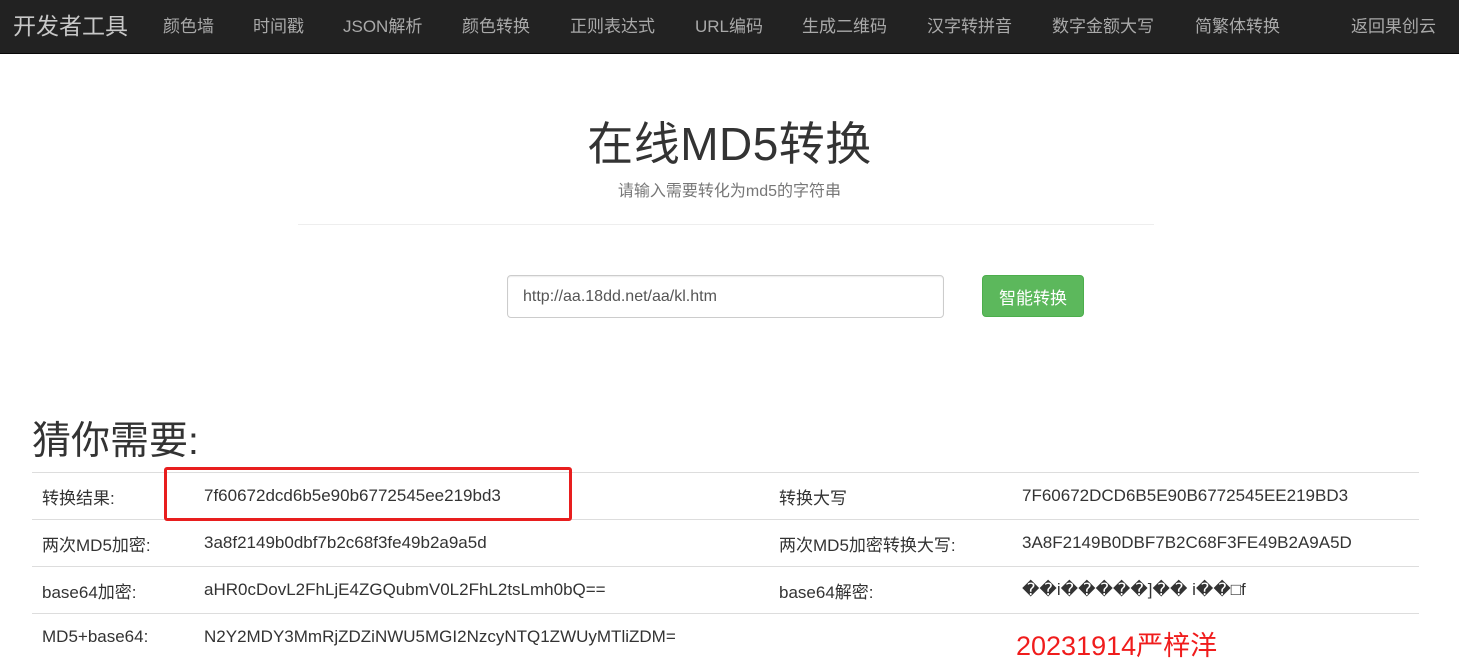 The width and height of the screenshot is (1459, 667). I want to click on result-label, so click(890, 636).